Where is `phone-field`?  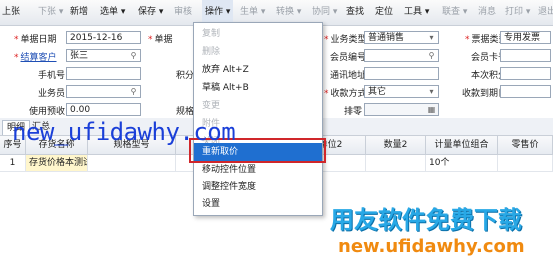
phone-field is located at coordinates (103, 73).